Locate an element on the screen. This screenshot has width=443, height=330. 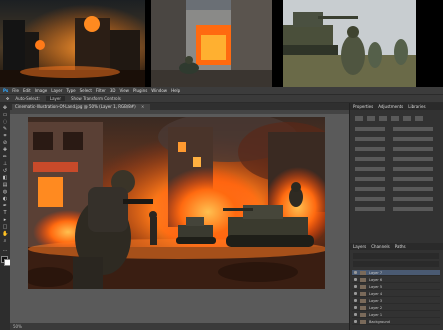
tab-adjustments: Adjustments is located at coordinates (390, 106).